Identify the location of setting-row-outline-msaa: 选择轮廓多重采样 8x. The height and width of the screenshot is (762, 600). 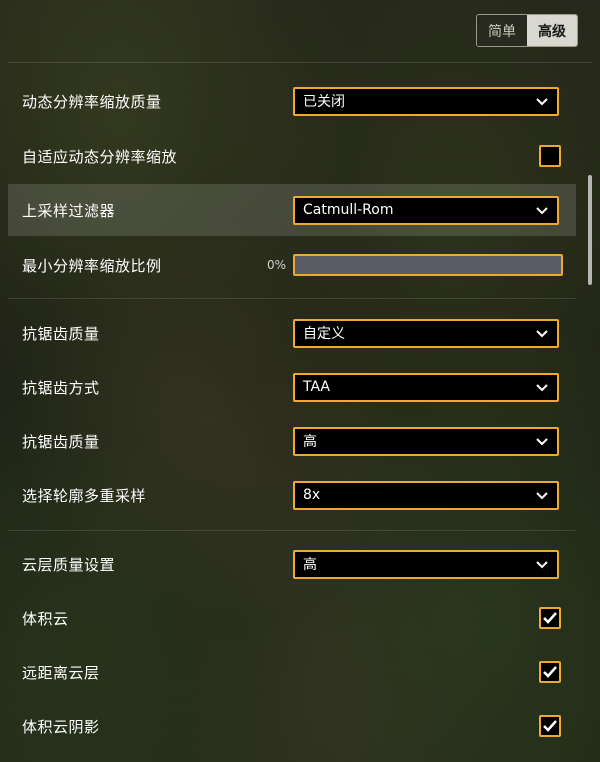
(292, 495).